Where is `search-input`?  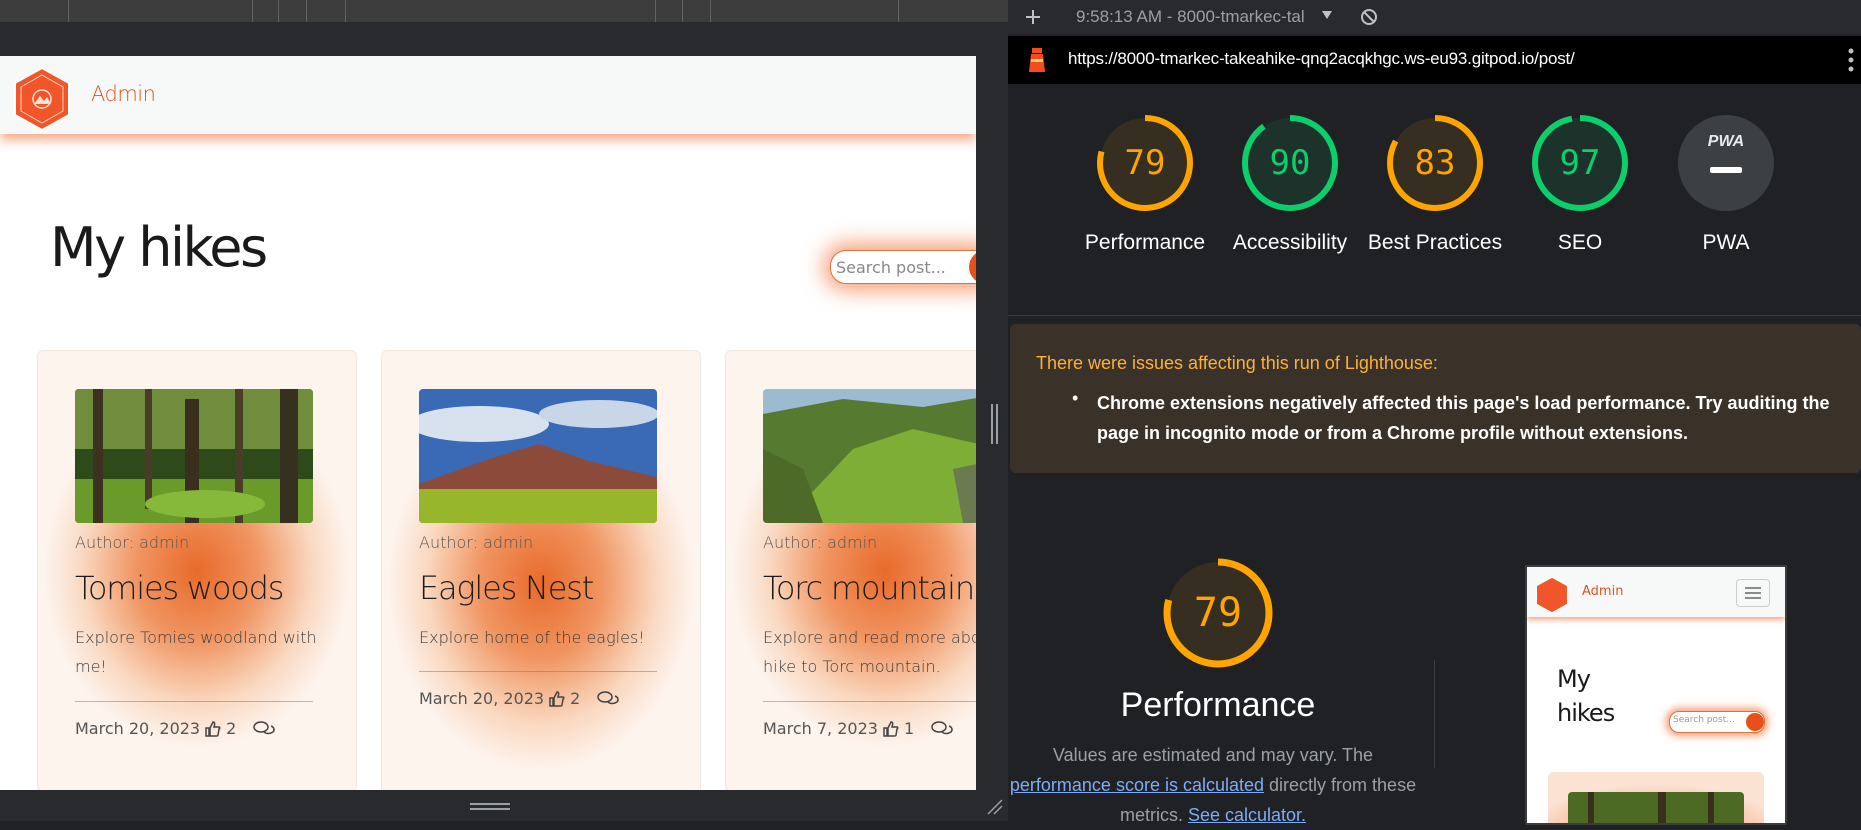
search-input is located at coordinates (901, 267).